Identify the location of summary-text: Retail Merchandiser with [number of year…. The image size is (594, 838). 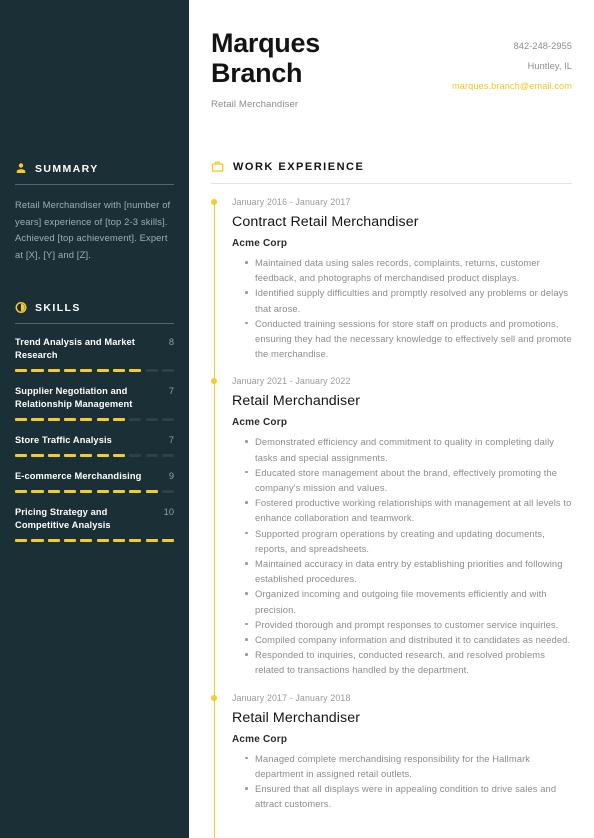
(93, 229).